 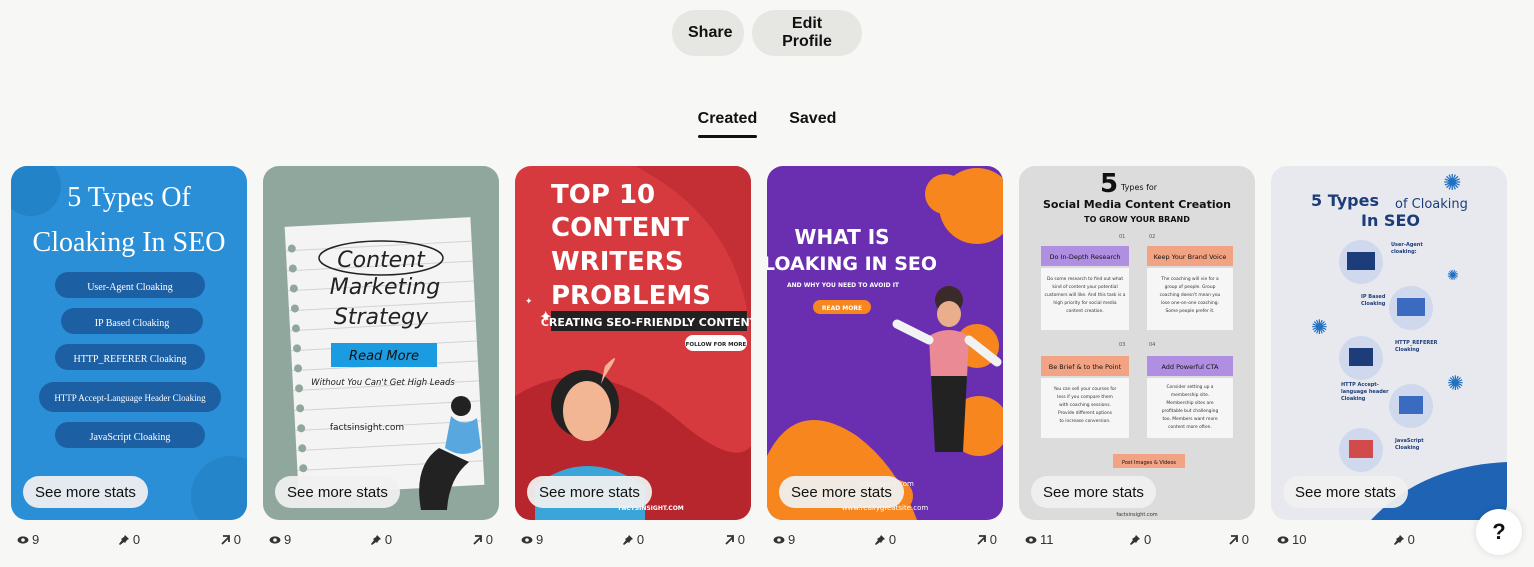 What do you see at coordinates (1139, 187) in the screenshot?
I see `pin-subtitle: Types for` at bounding box center [1139, 187].